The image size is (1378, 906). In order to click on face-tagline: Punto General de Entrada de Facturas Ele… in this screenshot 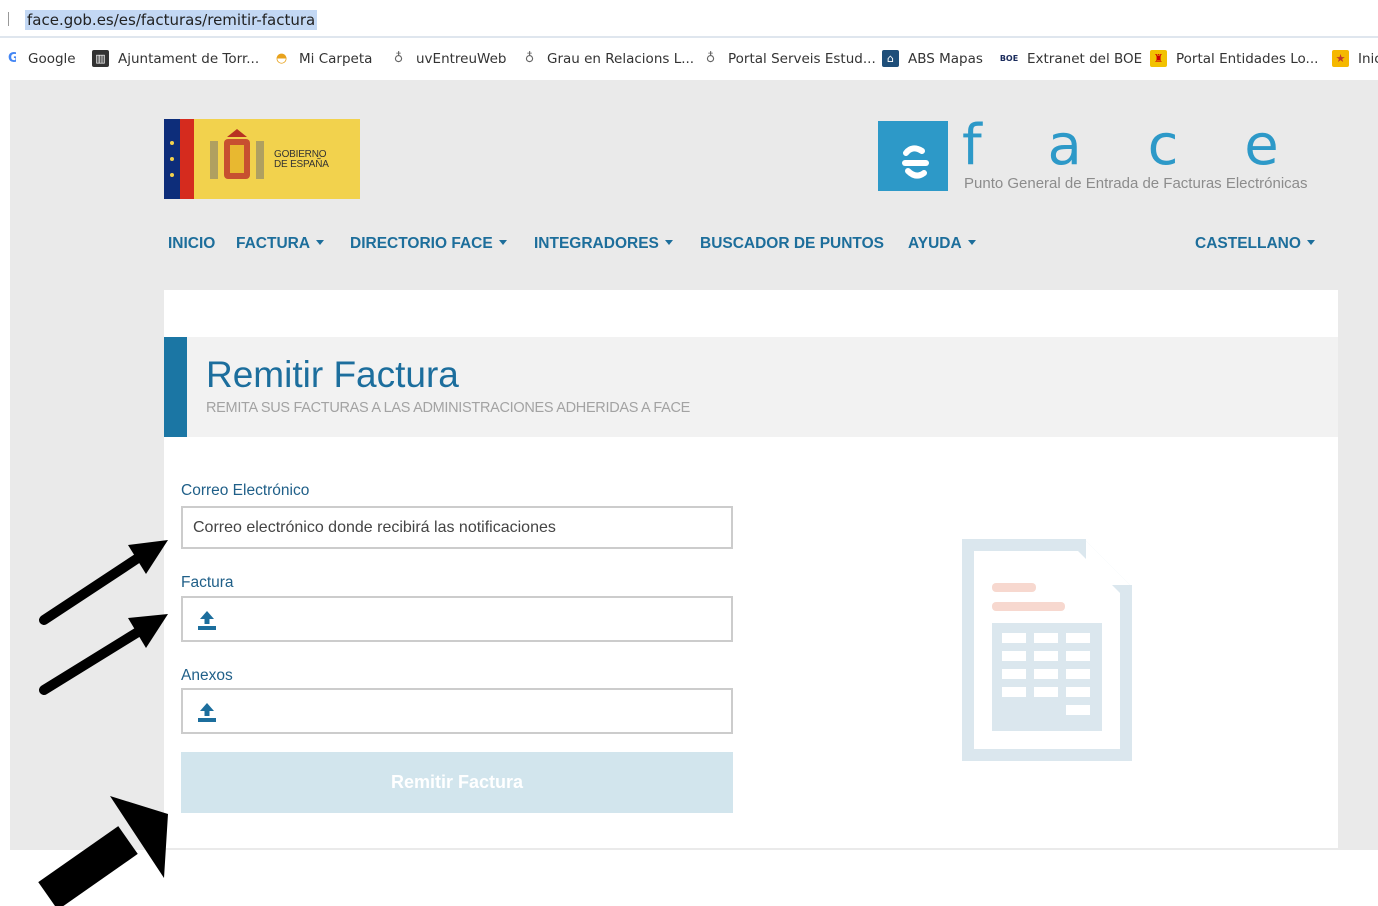, I will do `click(1136, 183)`.